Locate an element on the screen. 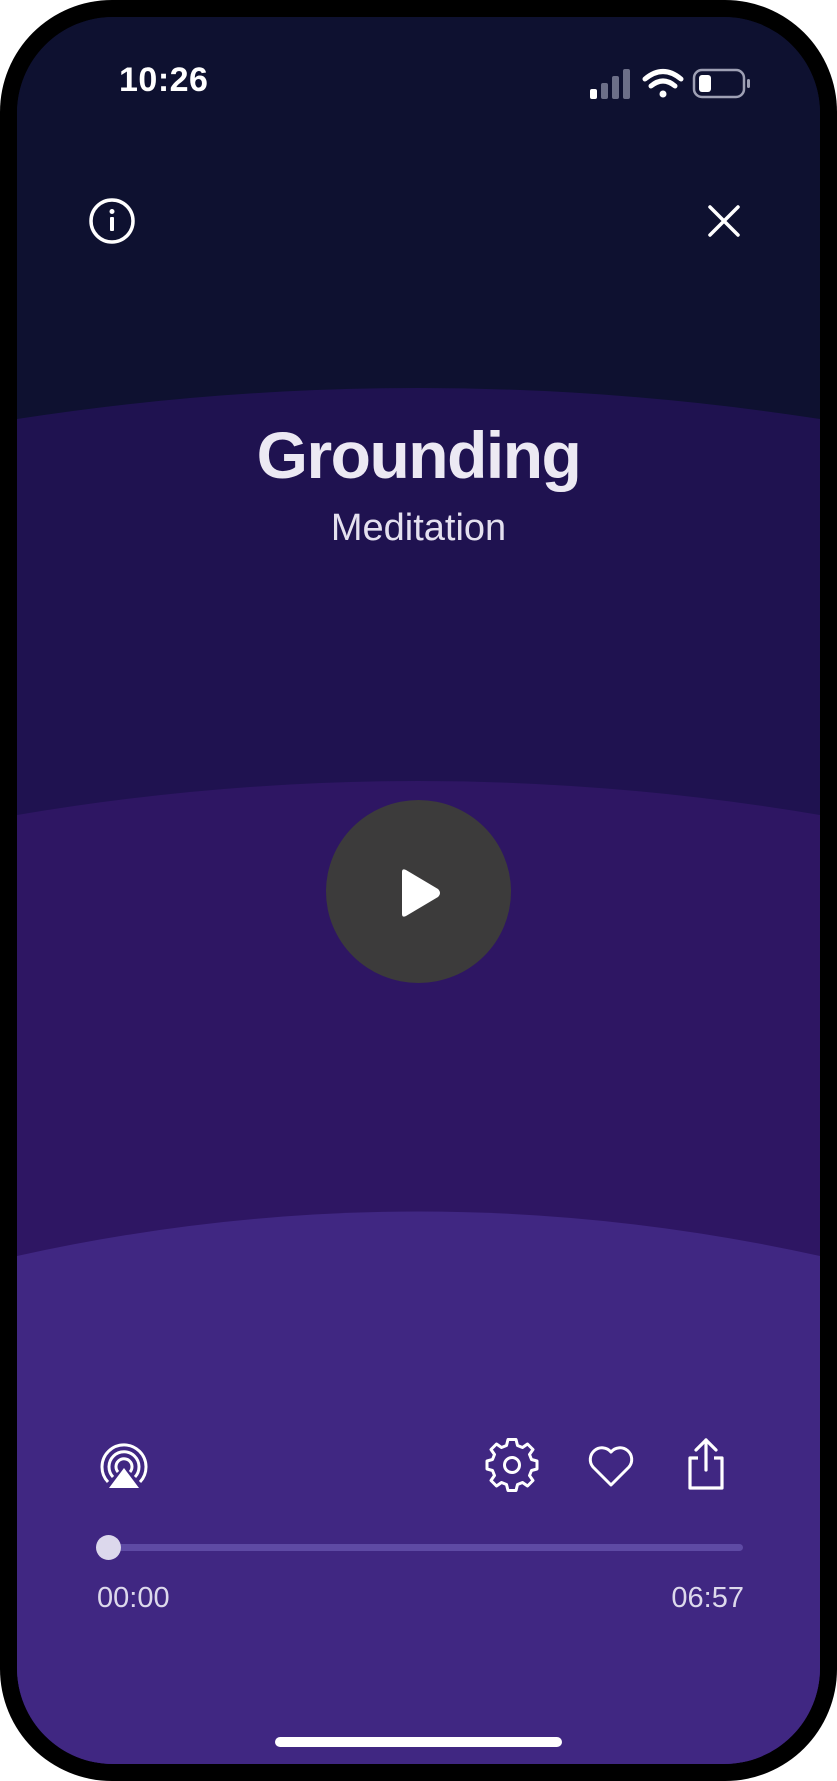  play-button is located at coordinates (418, 891).